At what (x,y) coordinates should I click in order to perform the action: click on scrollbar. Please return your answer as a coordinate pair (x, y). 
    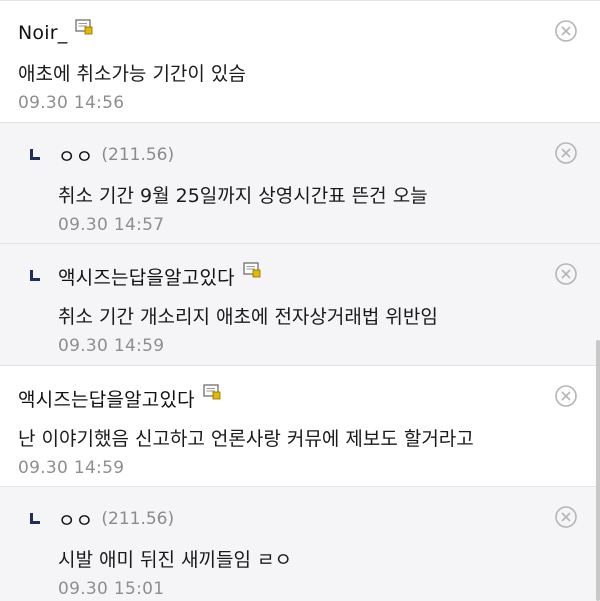
    Looking at the image, I should click on (598, 470).